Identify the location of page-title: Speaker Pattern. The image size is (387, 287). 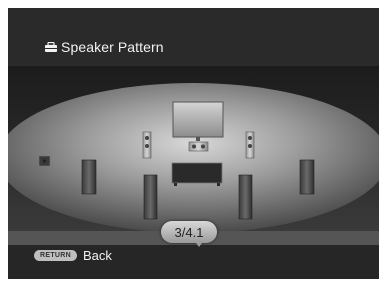
(104, 47).